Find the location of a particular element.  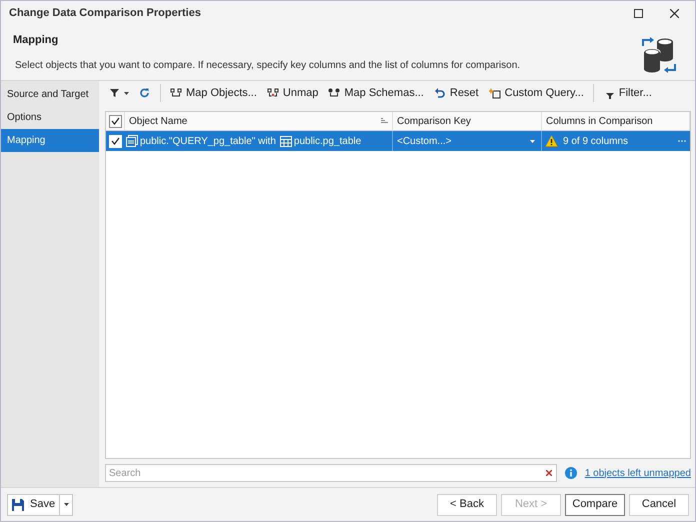

target-table-name: public.pg_table is located at coordinates (328, 141).